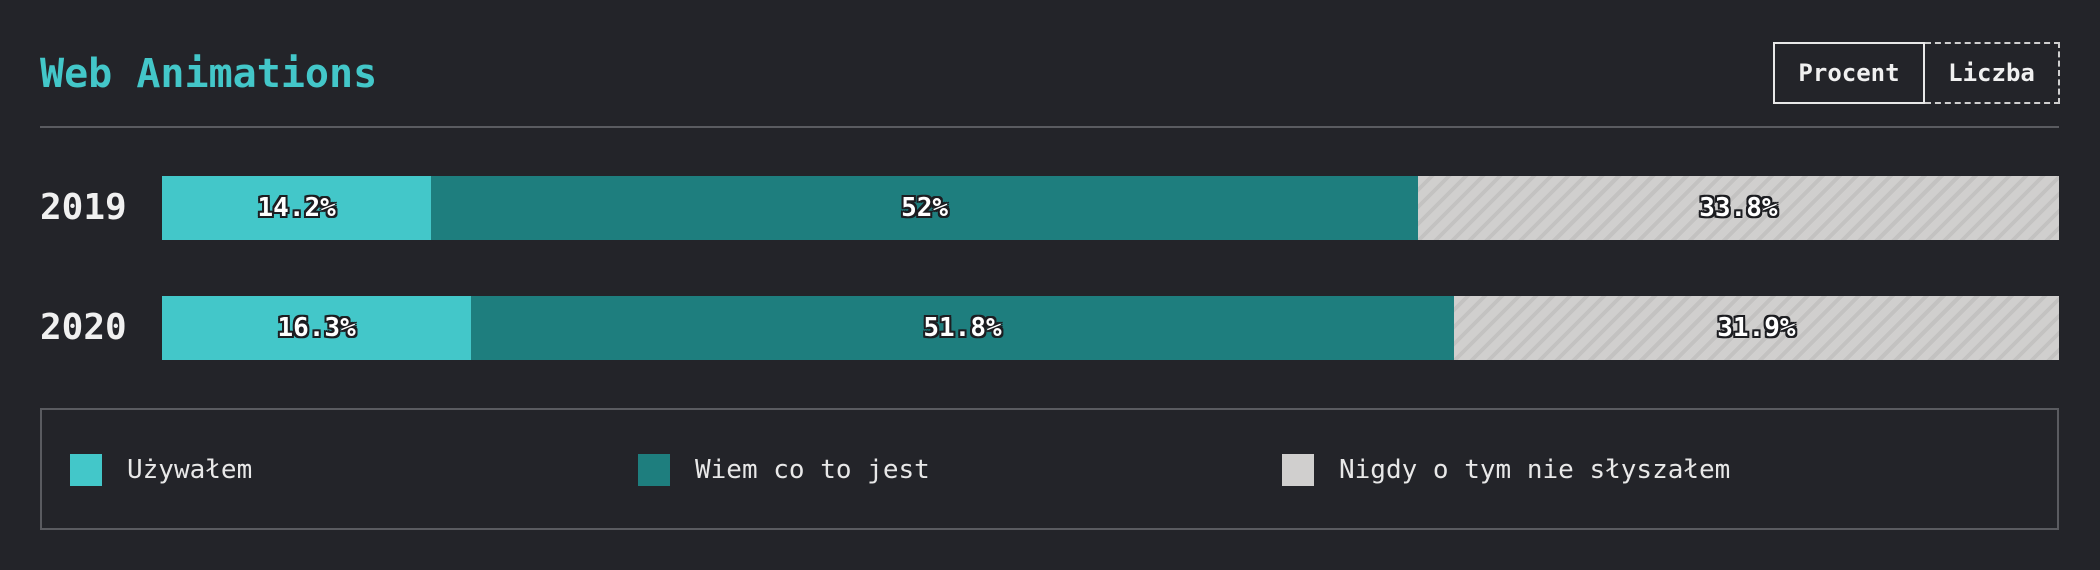 The height and width of the screenshot is (570, 2100). I want to click on legend-item-never: Nigdy o tym nie słyszałem, so click(1506, 470).